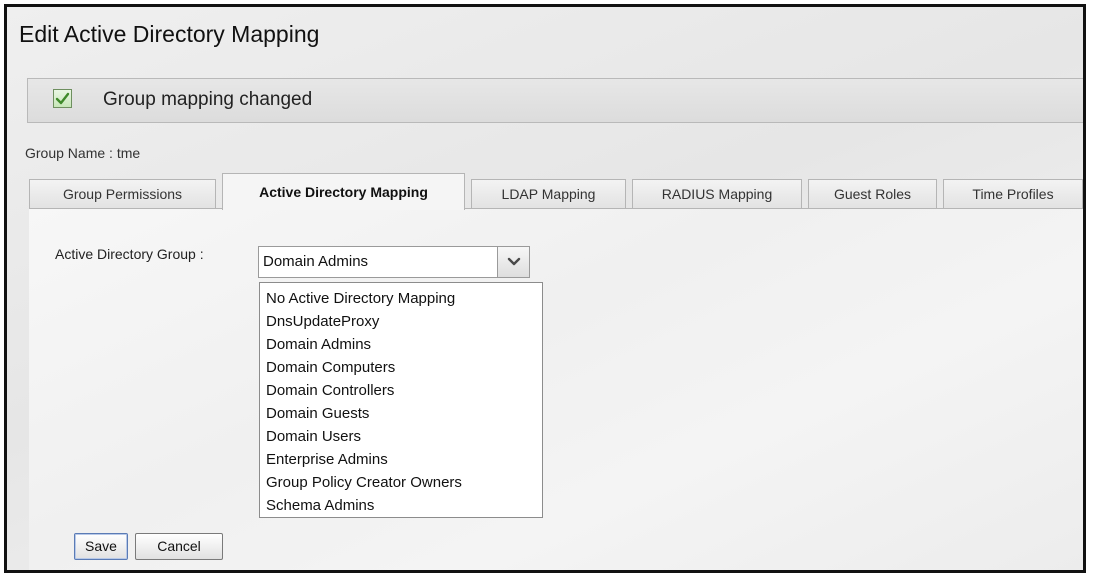 The width and height of the screenshot is (1096, 581). Describe the element at coordinates (401, 505) in the screenshot. I see `dropdown-option: Schema Admins` at that location.